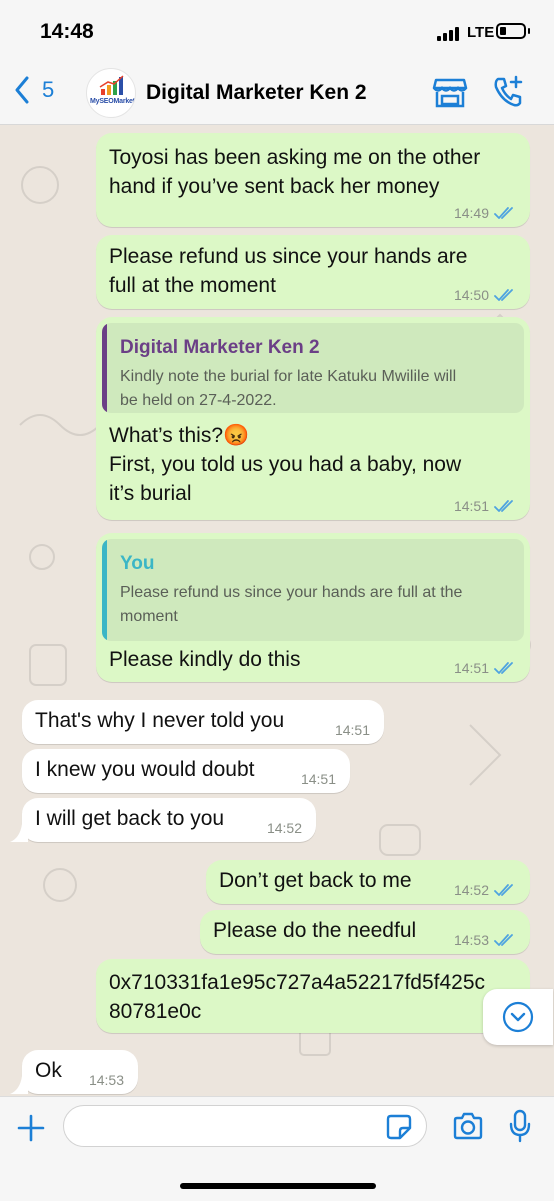  Describe the element at coordinates (179, 435) in the screenshot. I see `message-text: What’s this?😡` at that location.